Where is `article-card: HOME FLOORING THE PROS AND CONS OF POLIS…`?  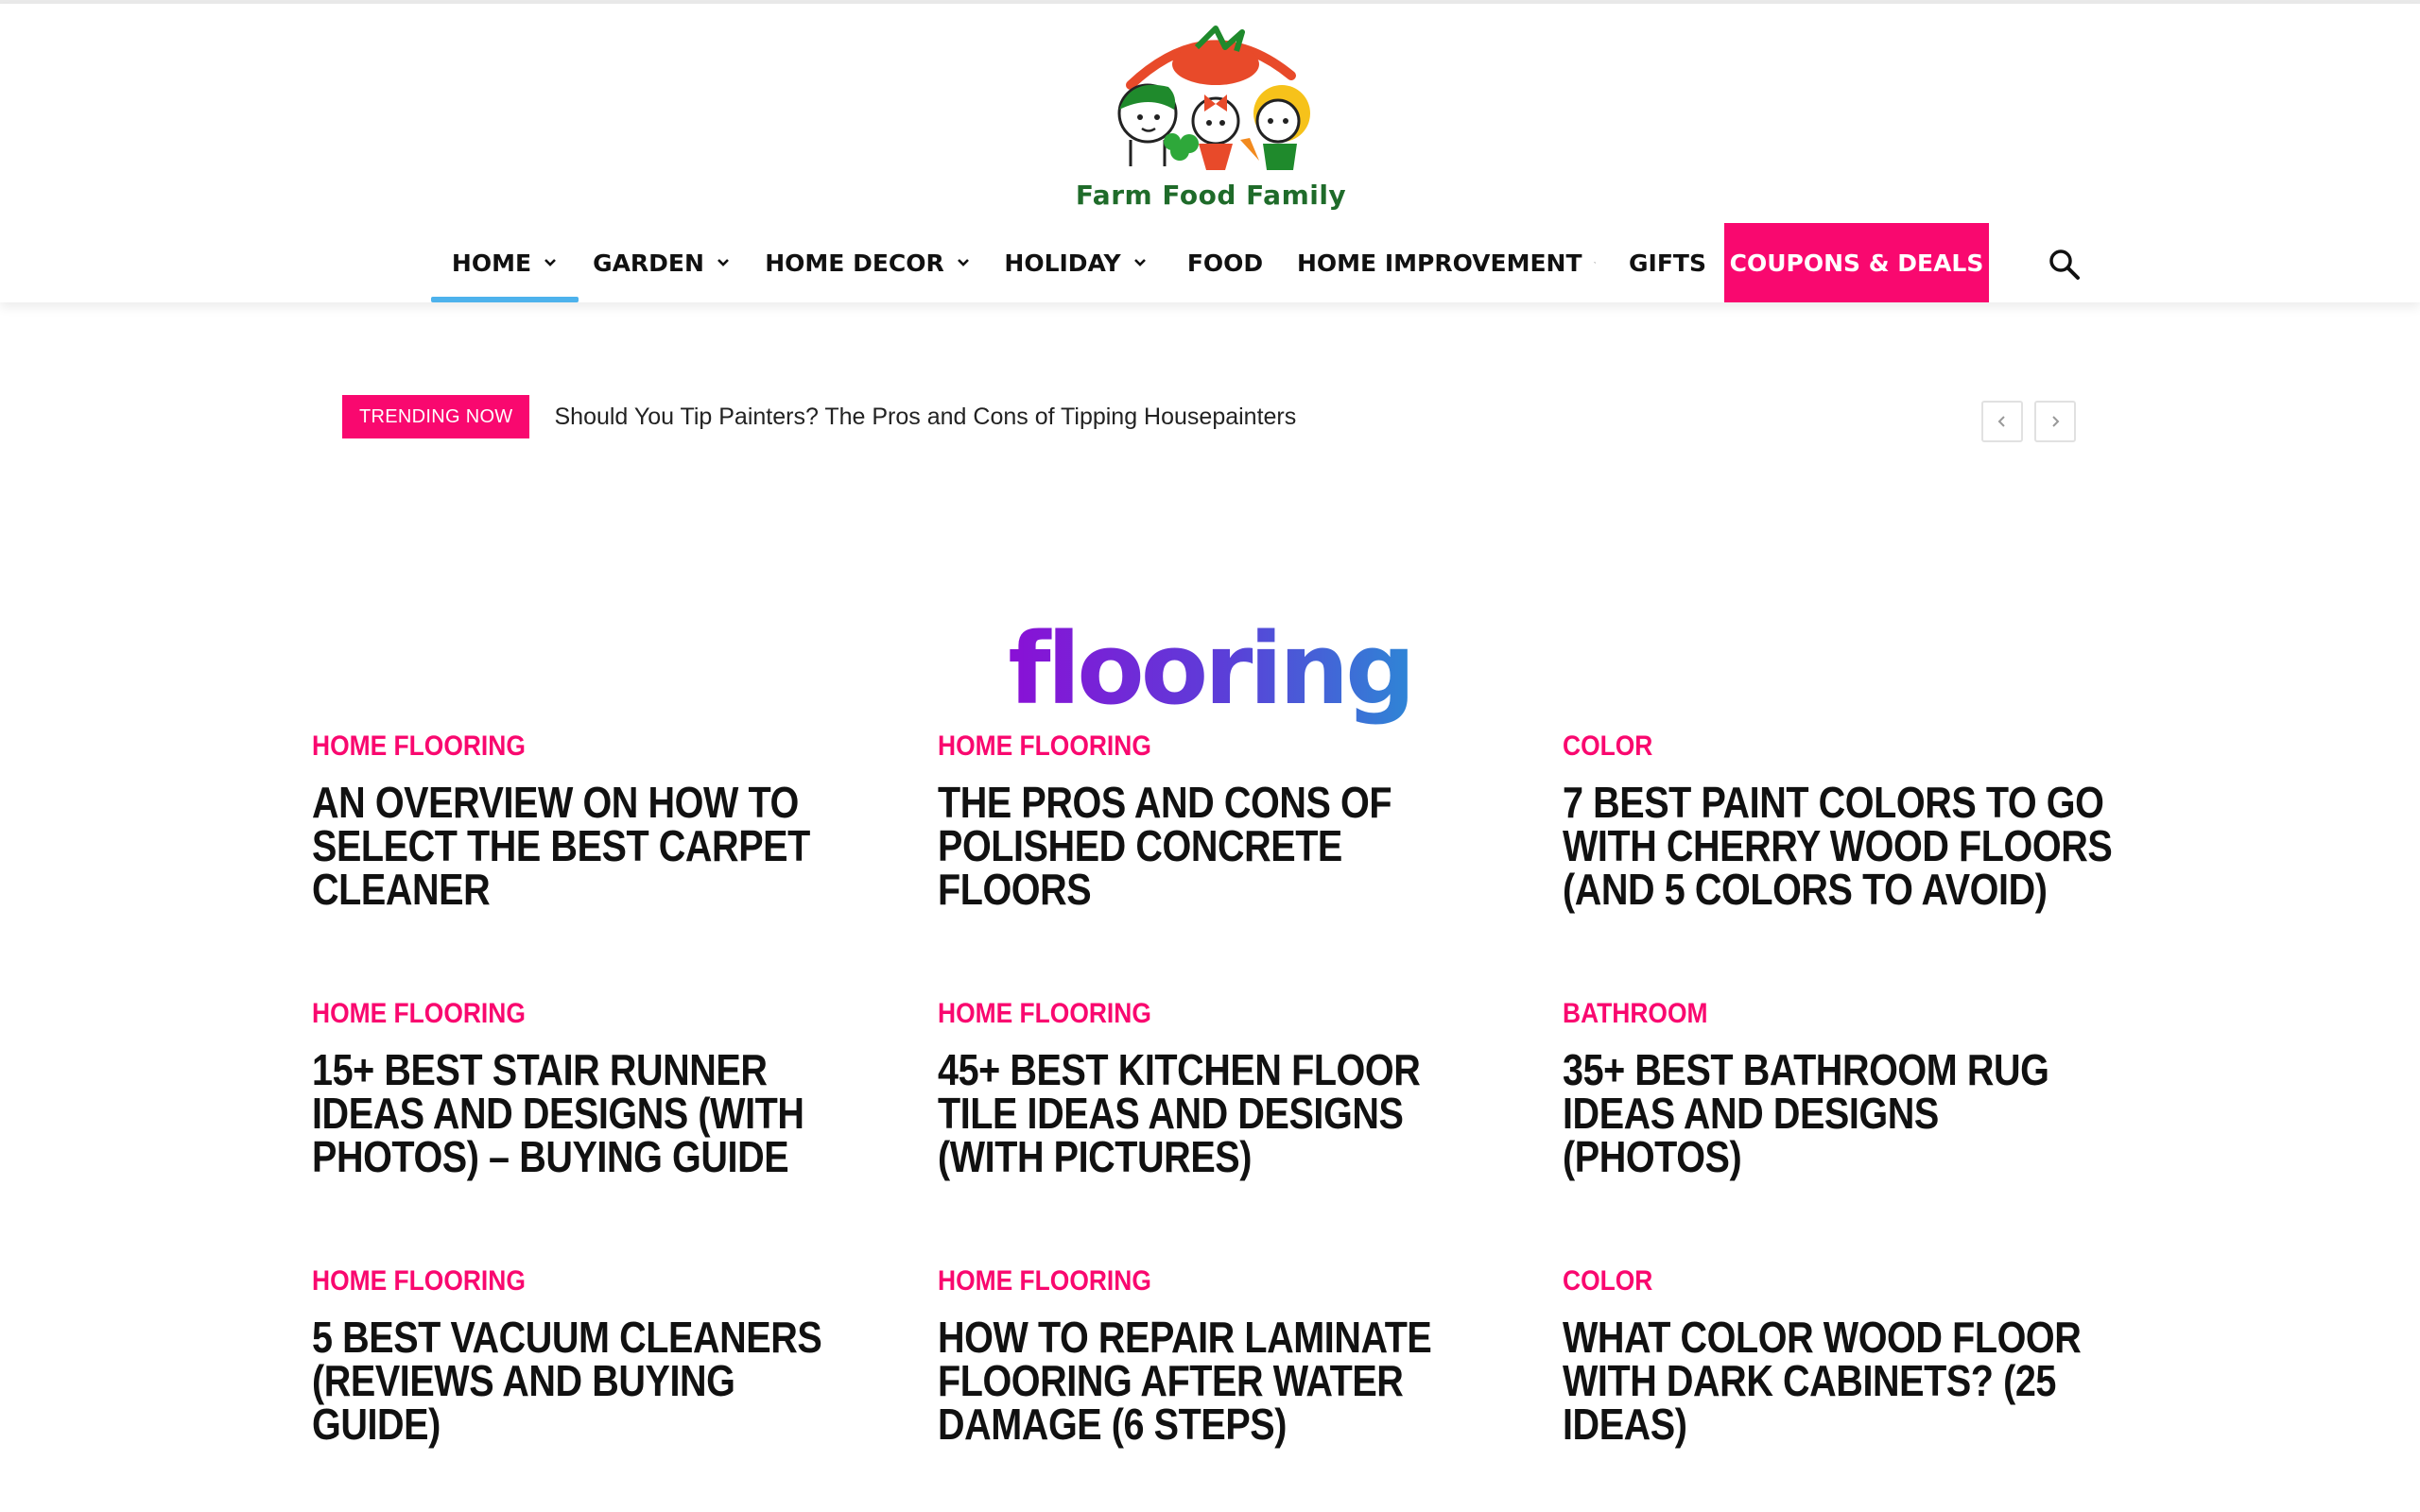 article-card: HOME FLOORING THE PROS AND CONS OF POLIS… is located at coordinates (1221, 820).